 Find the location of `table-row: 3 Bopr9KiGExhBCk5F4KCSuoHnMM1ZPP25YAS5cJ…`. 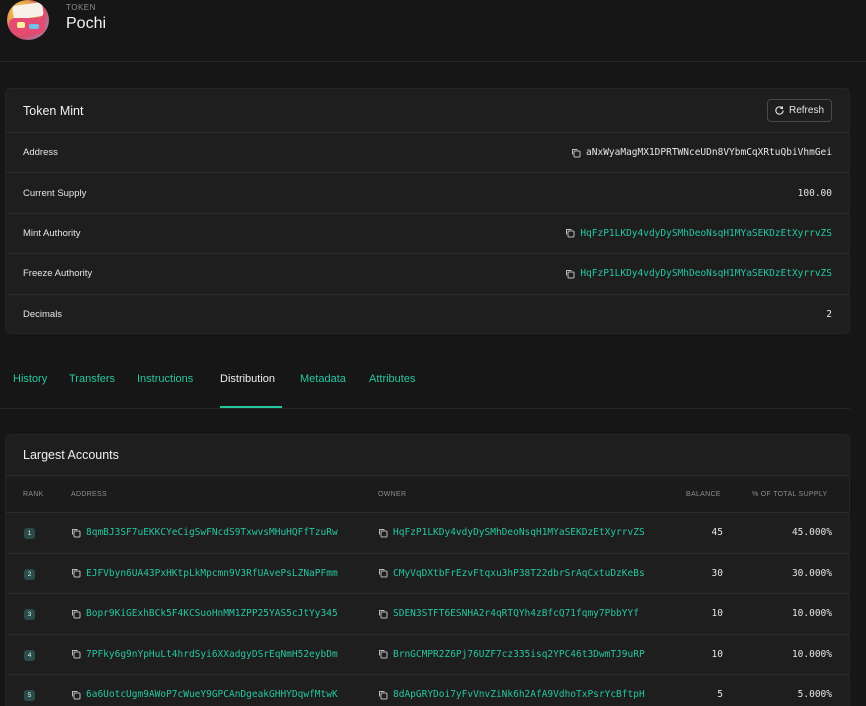

table-row: 3 Bopr9KiGExhBCk5F4KCSuoHnMM1ZPP25YAS5cJ… is located at coordinates (427, 614).